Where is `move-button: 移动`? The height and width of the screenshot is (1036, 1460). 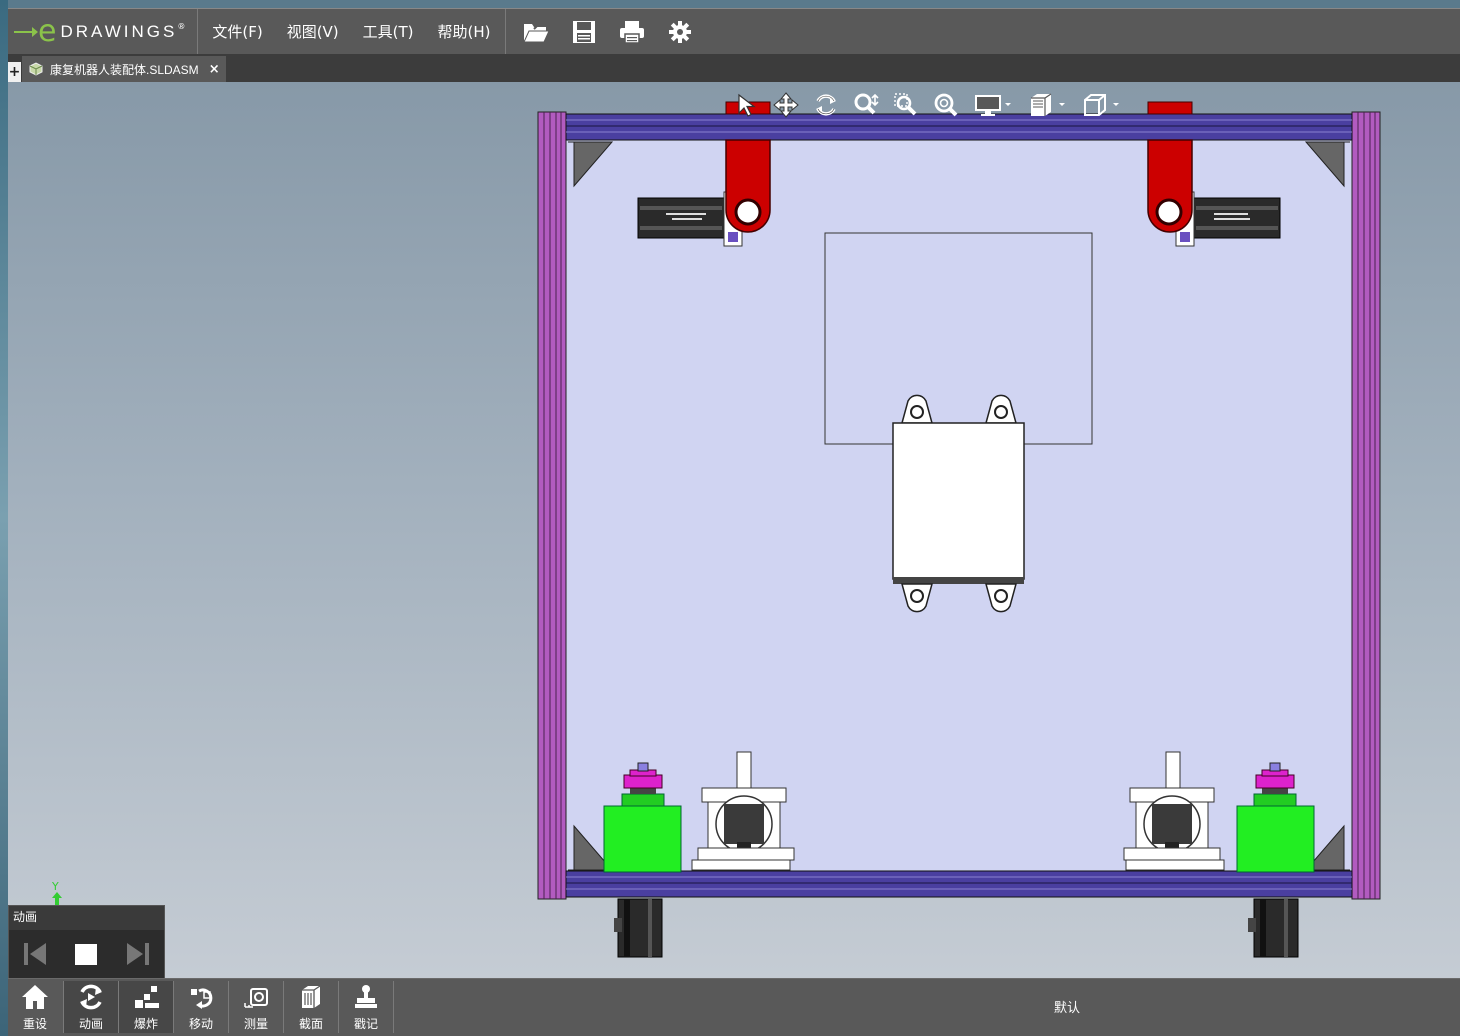 move-button: 移动 is located at coordinates (201, 1007).